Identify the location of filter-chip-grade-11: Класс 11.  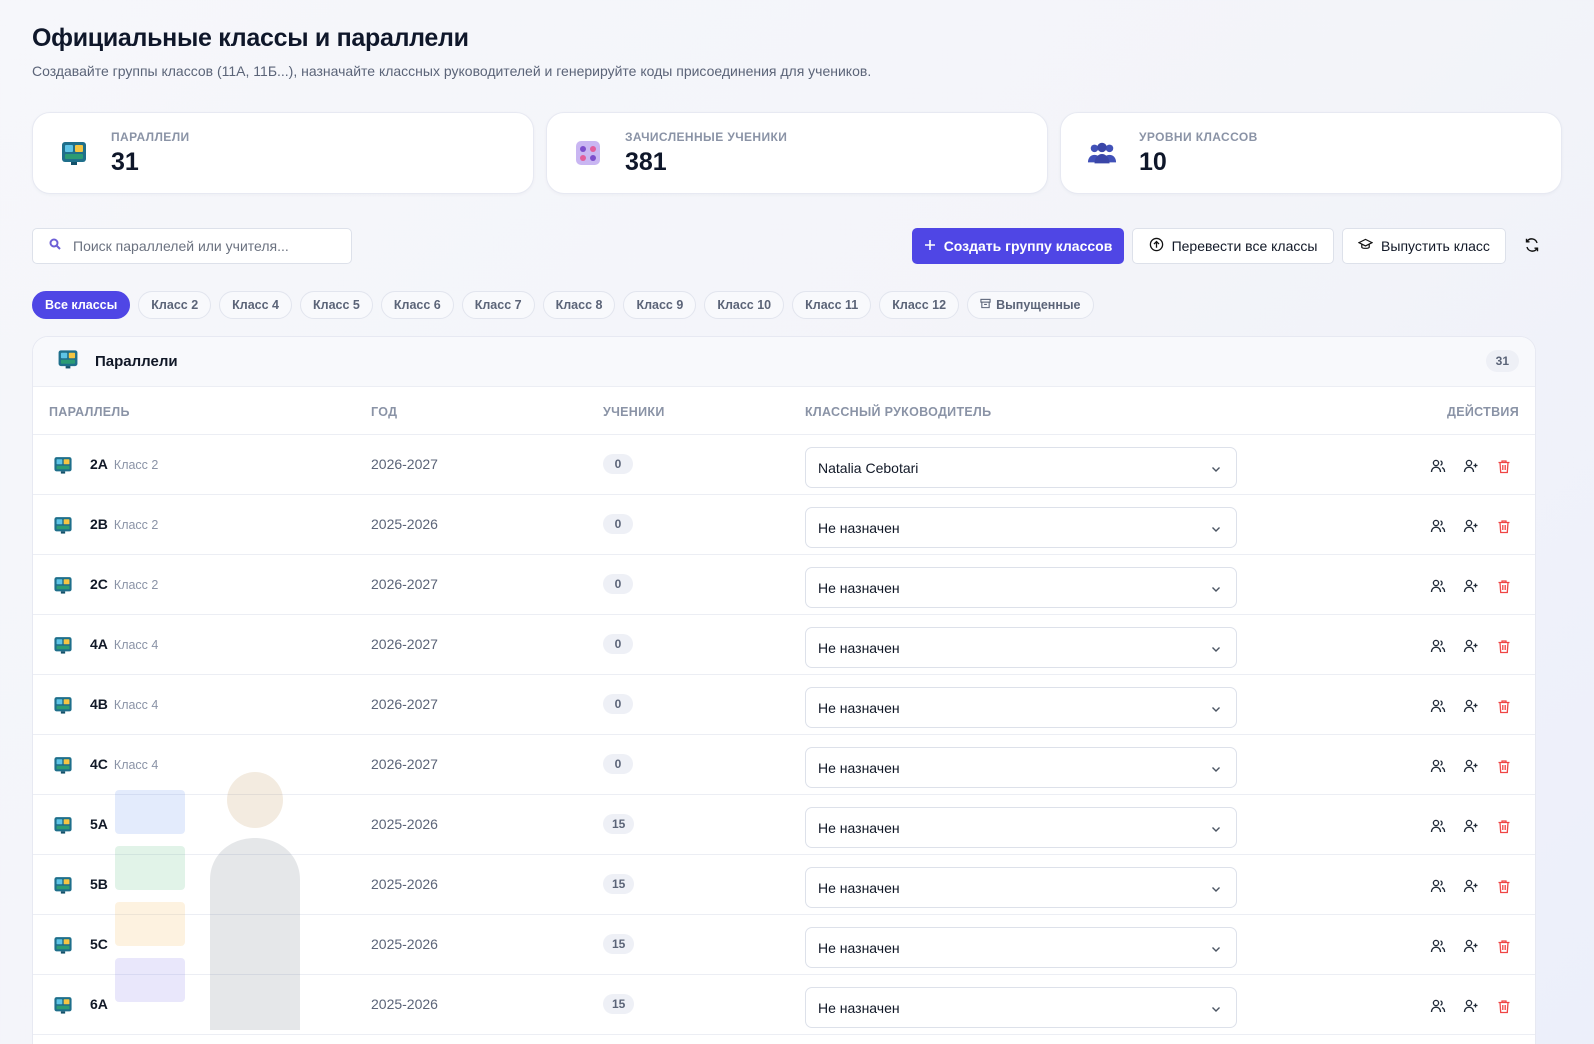
(832, 305).